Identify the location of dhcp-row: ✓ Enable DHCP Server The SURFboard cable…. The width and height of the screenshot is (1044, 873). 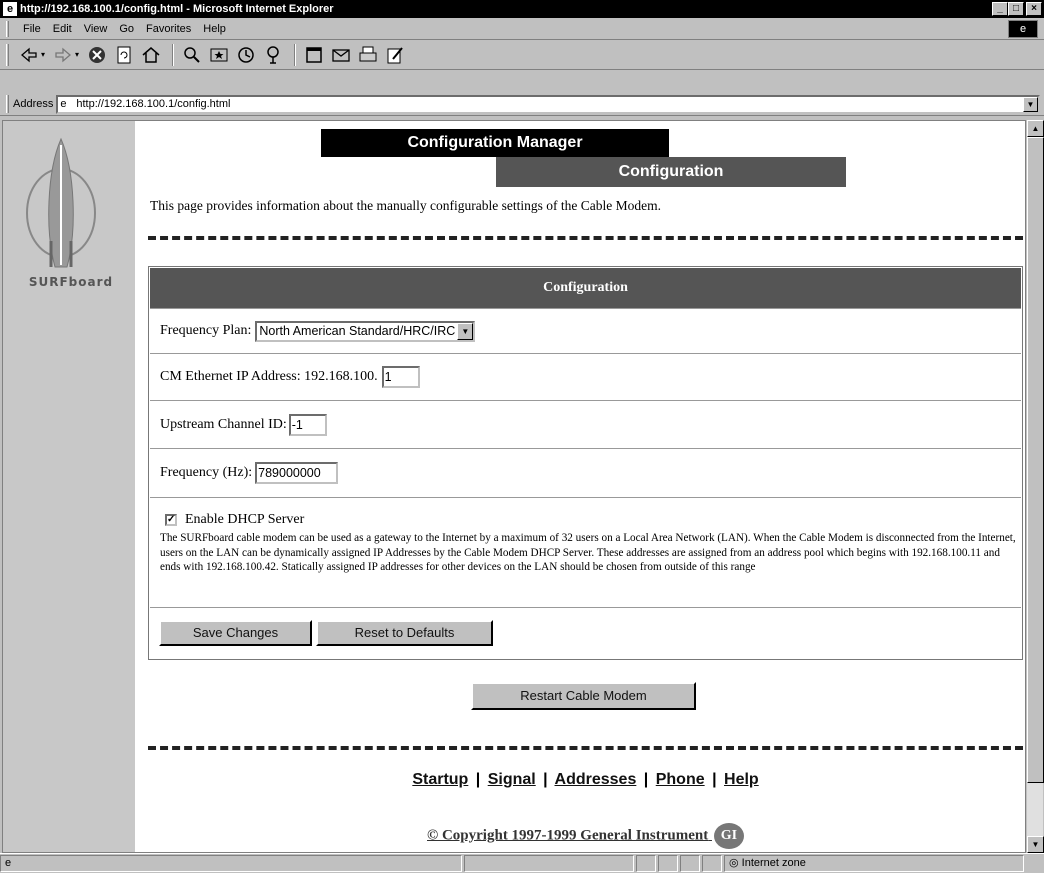
(585, 552).